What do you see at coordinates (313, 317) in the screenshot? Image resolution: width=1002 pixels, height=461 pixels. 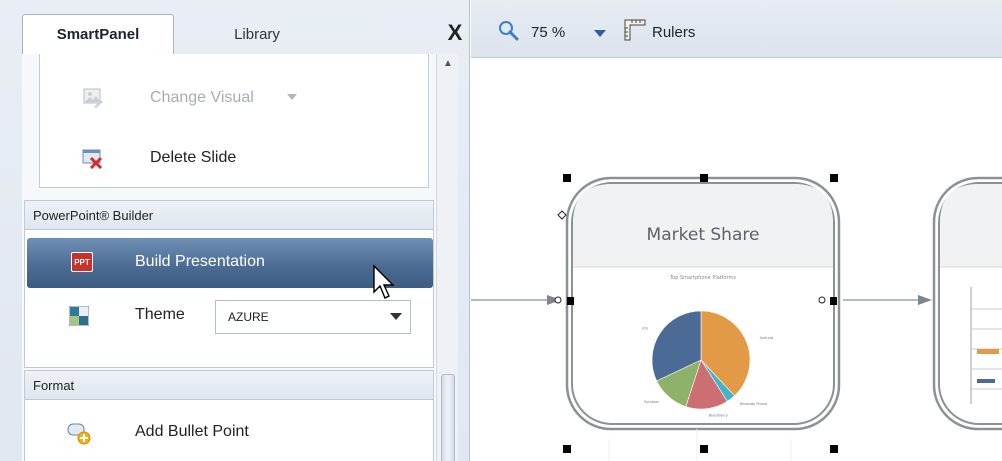 I see `theme-select: AZURE` at bounding box center [313, 317].